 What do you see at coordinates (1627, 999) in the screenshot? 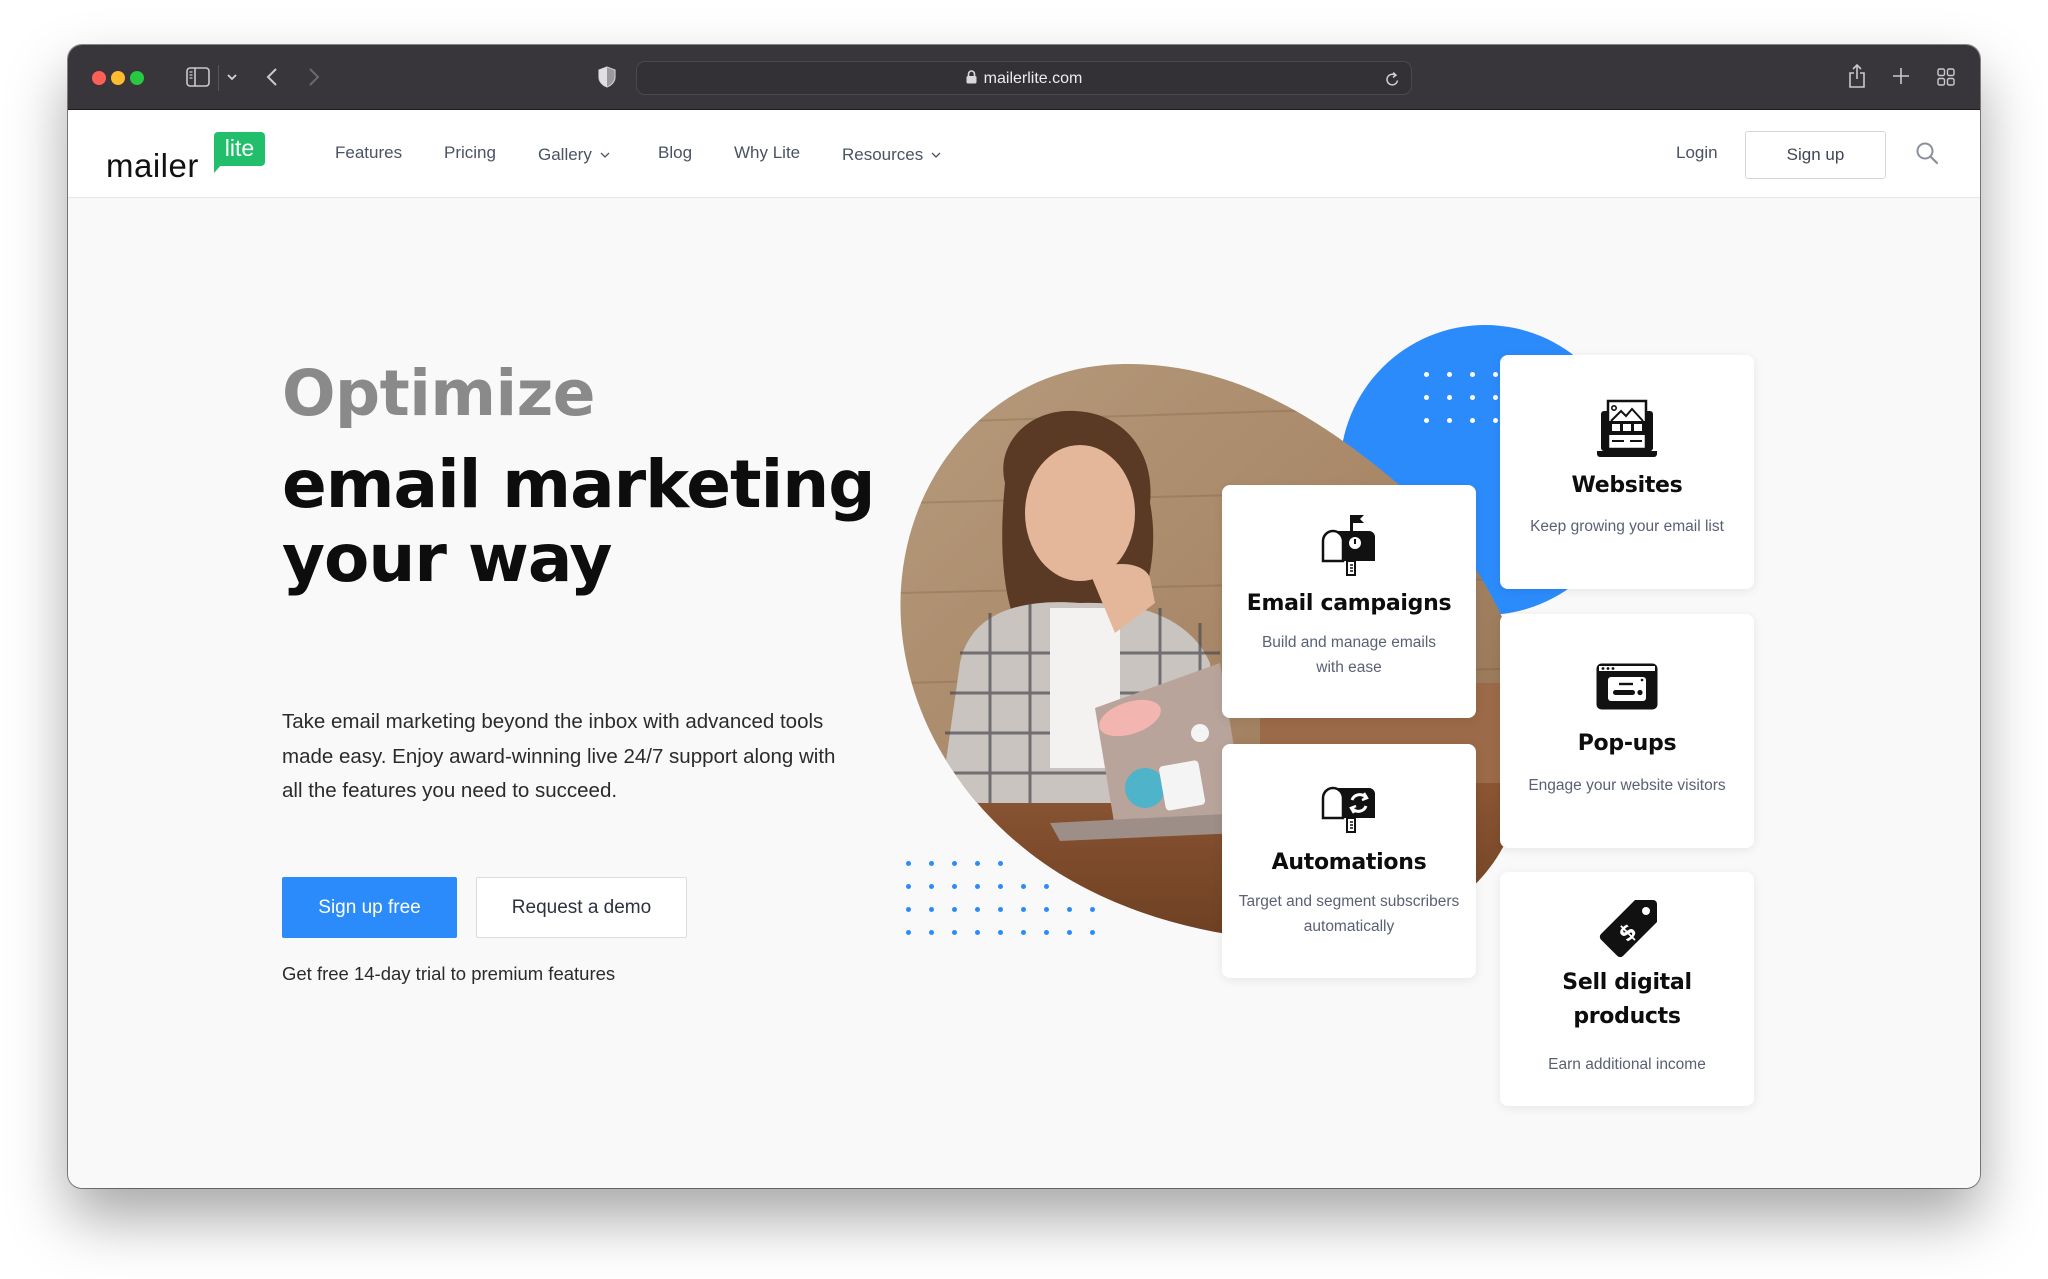
I see `feature-title: Sell digital products` at bounding box center [1627, 999].